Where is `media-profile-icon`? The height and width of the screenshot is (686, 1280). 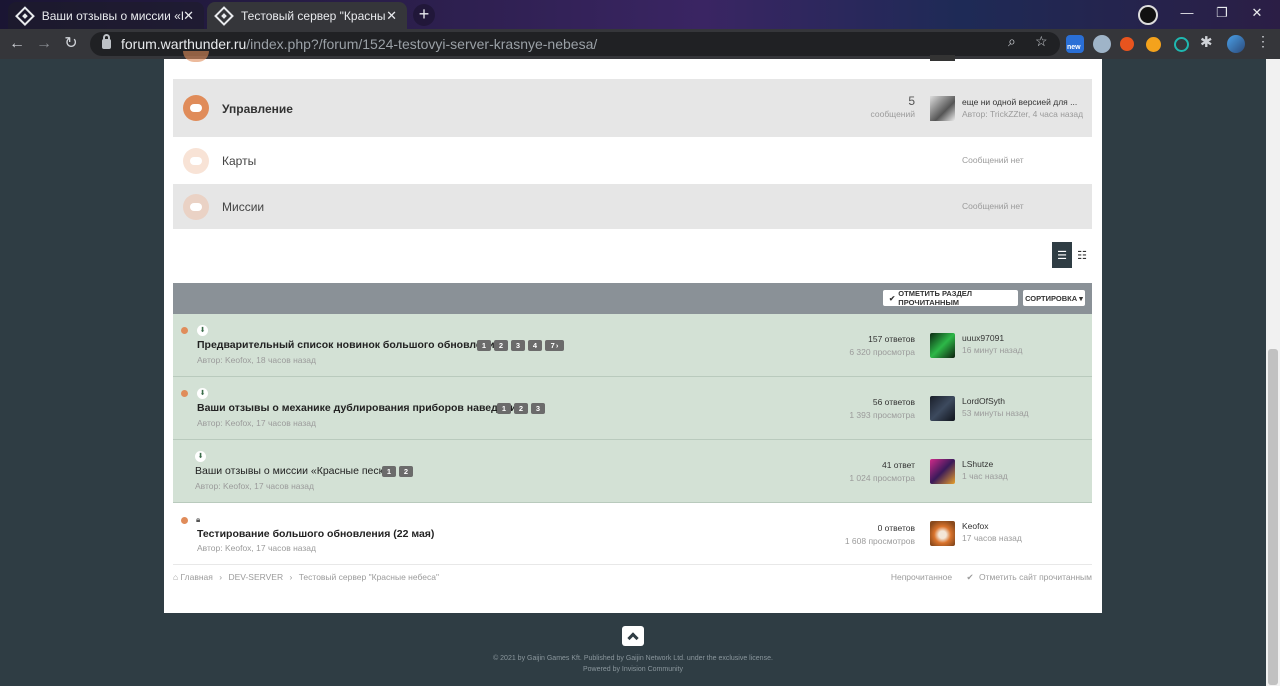 media-profile-icon is located at coordinates (1148, 15).